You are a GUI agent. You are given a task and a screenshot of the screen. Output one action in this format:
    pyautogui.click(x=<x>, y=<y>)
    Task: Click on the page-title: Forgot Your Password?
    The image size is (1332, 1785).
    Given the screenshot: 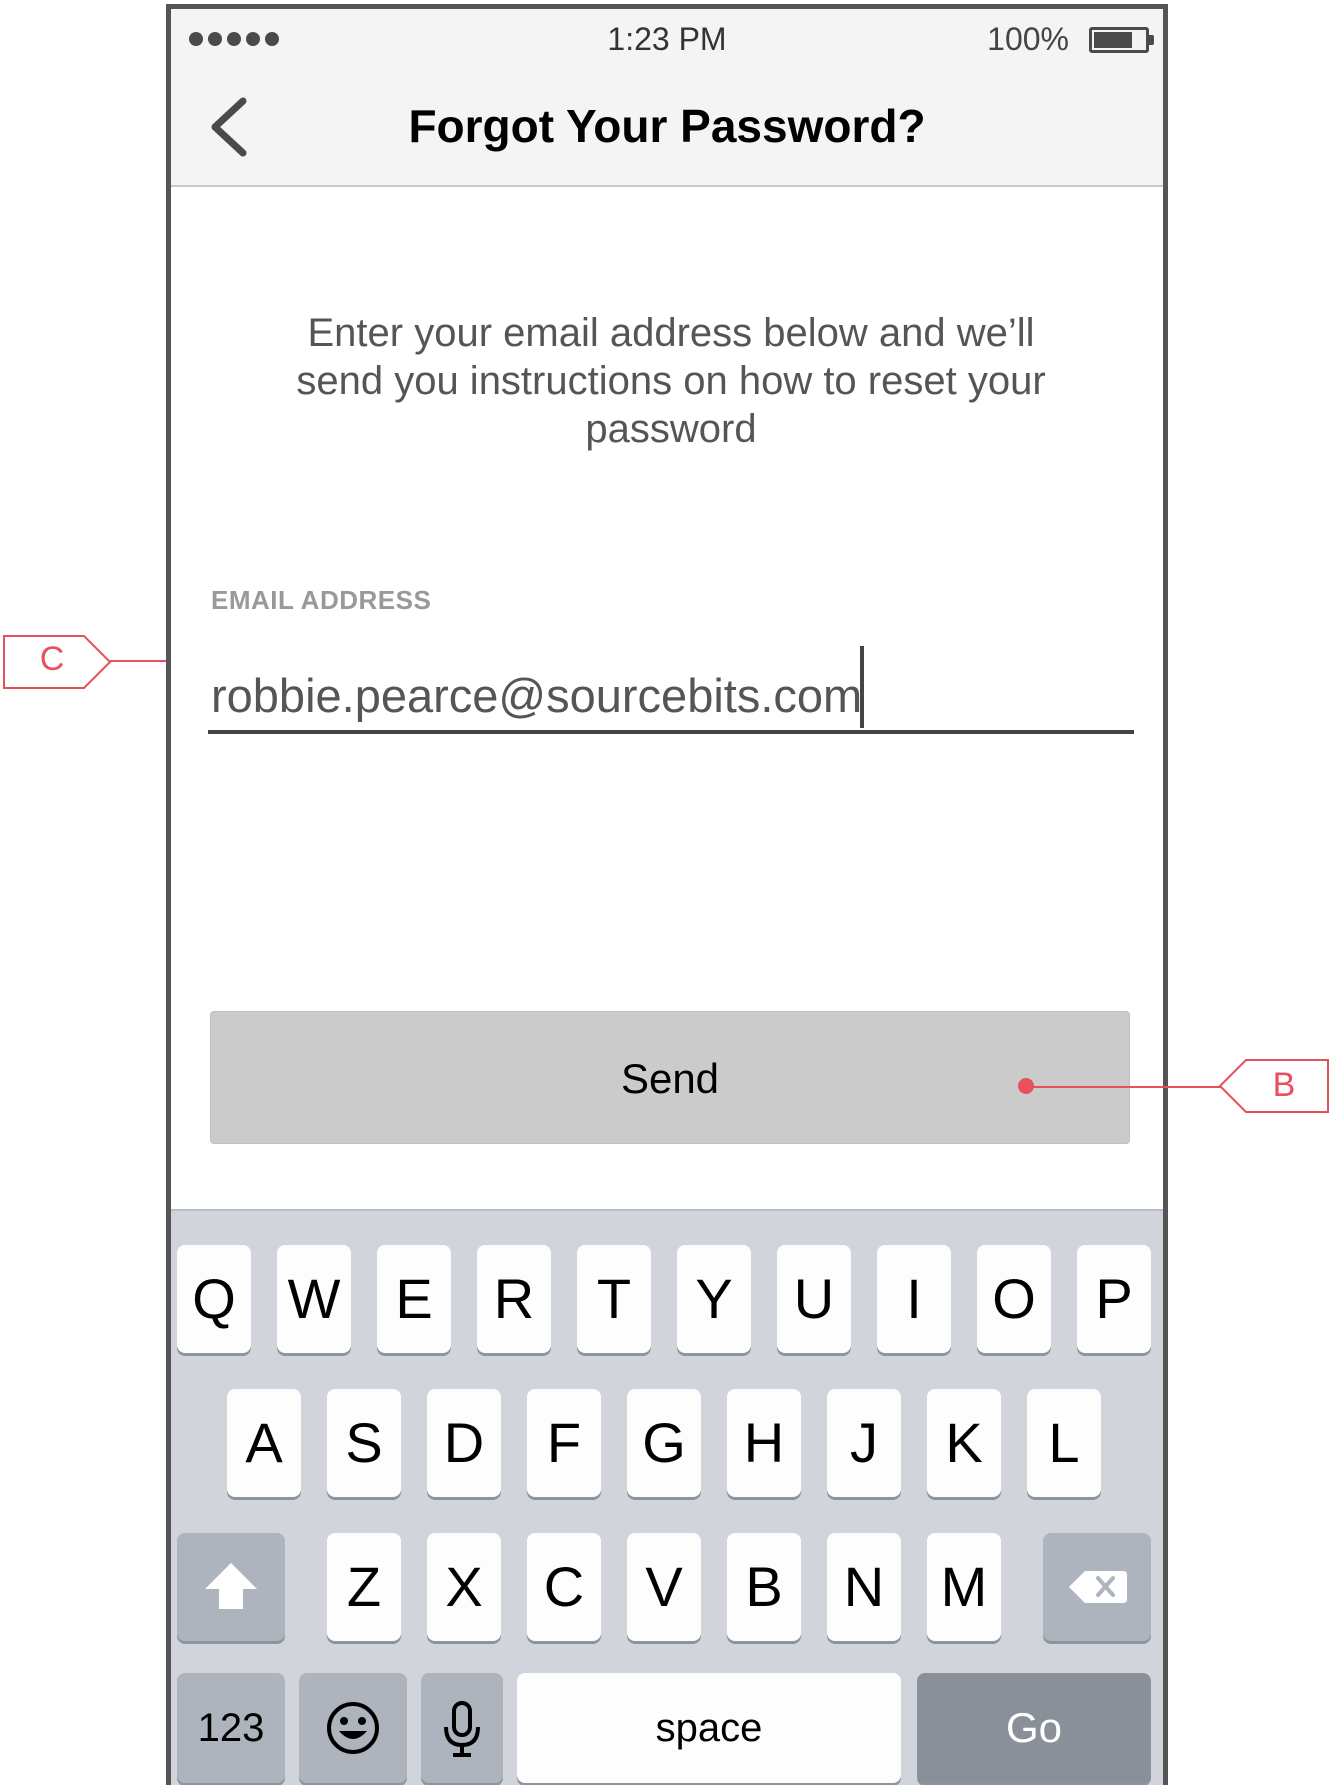 What is the action you would take?
    pyautogui.click(x=667, y=126)
    